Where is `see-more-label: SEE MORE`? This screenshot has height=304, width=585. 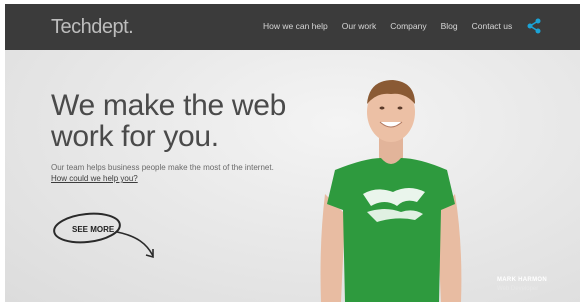 see-more-label: SEE MORE is located at coordinates (93, 229).